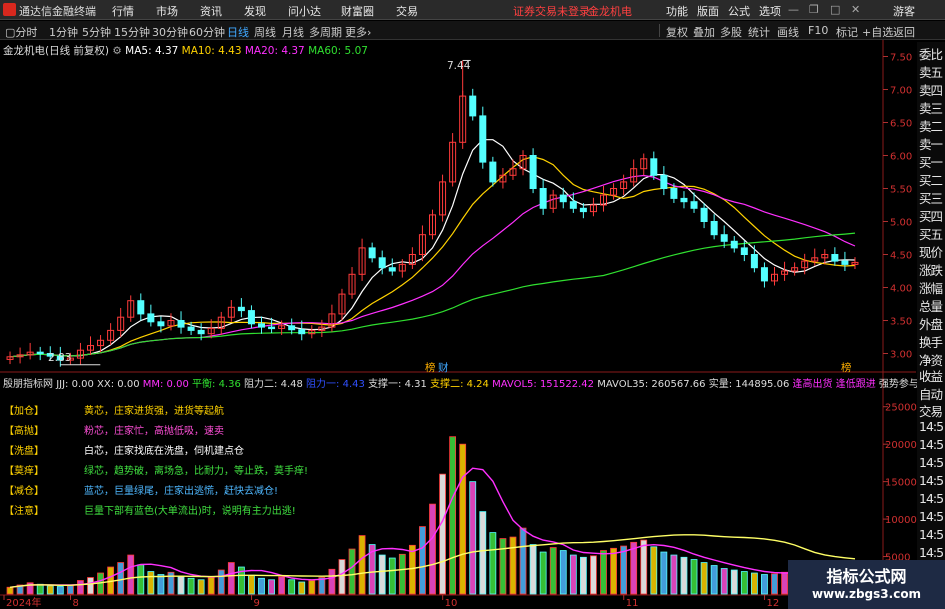  Describe the element at coordinates (866, 594) in the screenshot. I see `watermark-url: www.zbgs3.com` at that location.